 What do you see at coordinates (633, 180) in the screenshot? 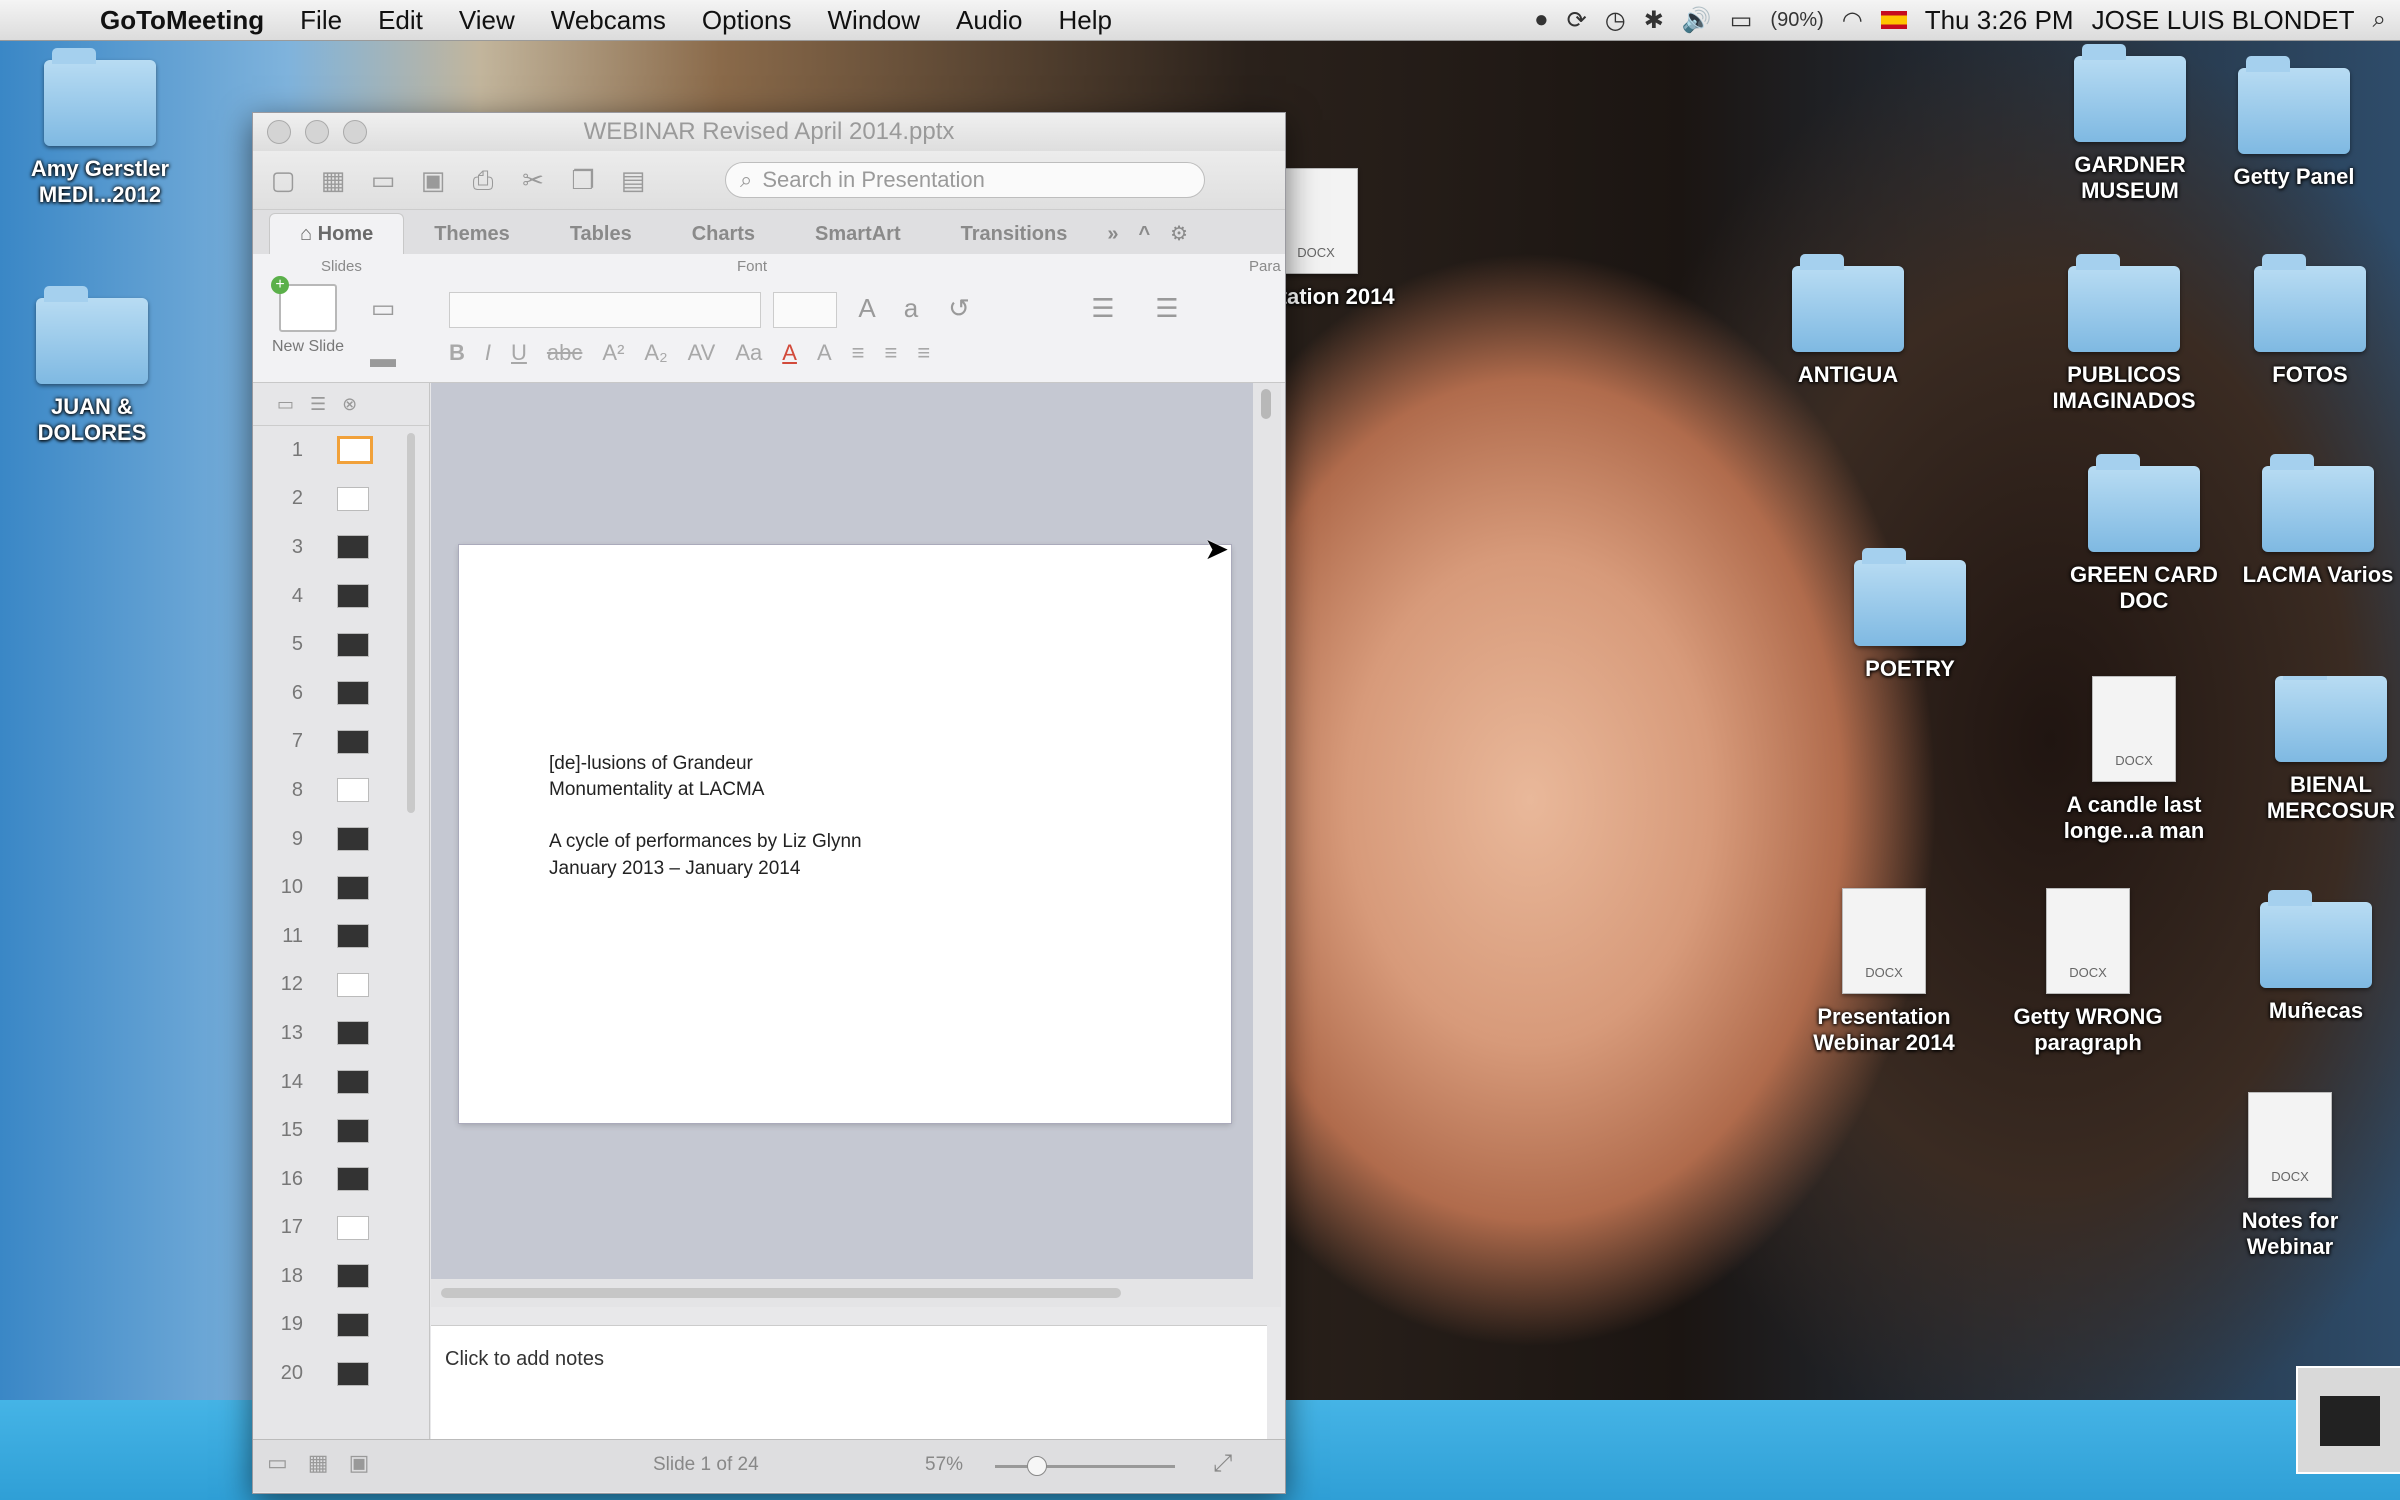
I see `paste-icon: ▤` at bounding box center [633, 180].